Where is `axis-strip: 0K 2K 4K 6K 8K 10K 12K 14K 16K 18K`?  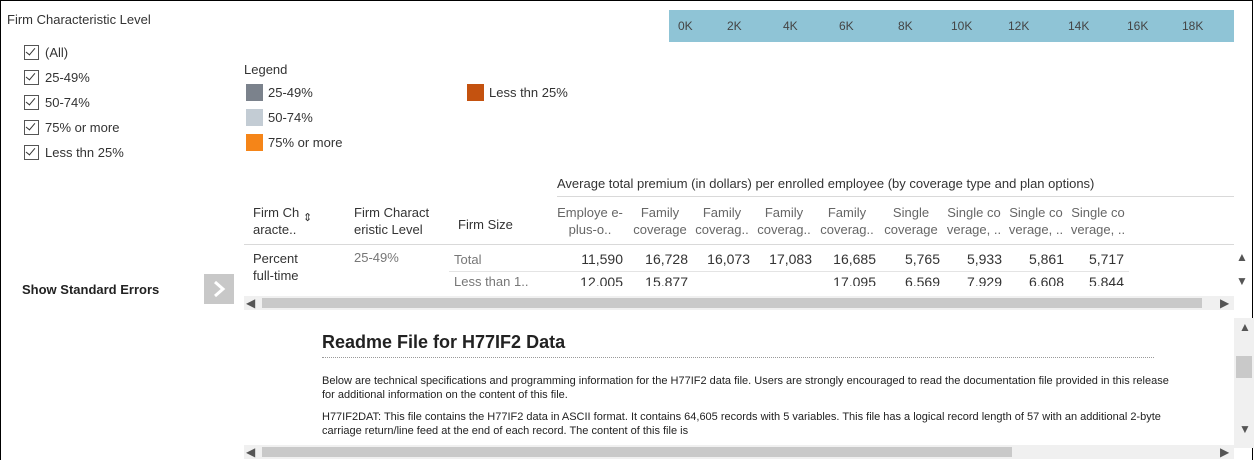
axis-strip: 0K 2K 4K 6K 8K 10K 12K 14K 16K 18K is located at coordinates (951, 26).